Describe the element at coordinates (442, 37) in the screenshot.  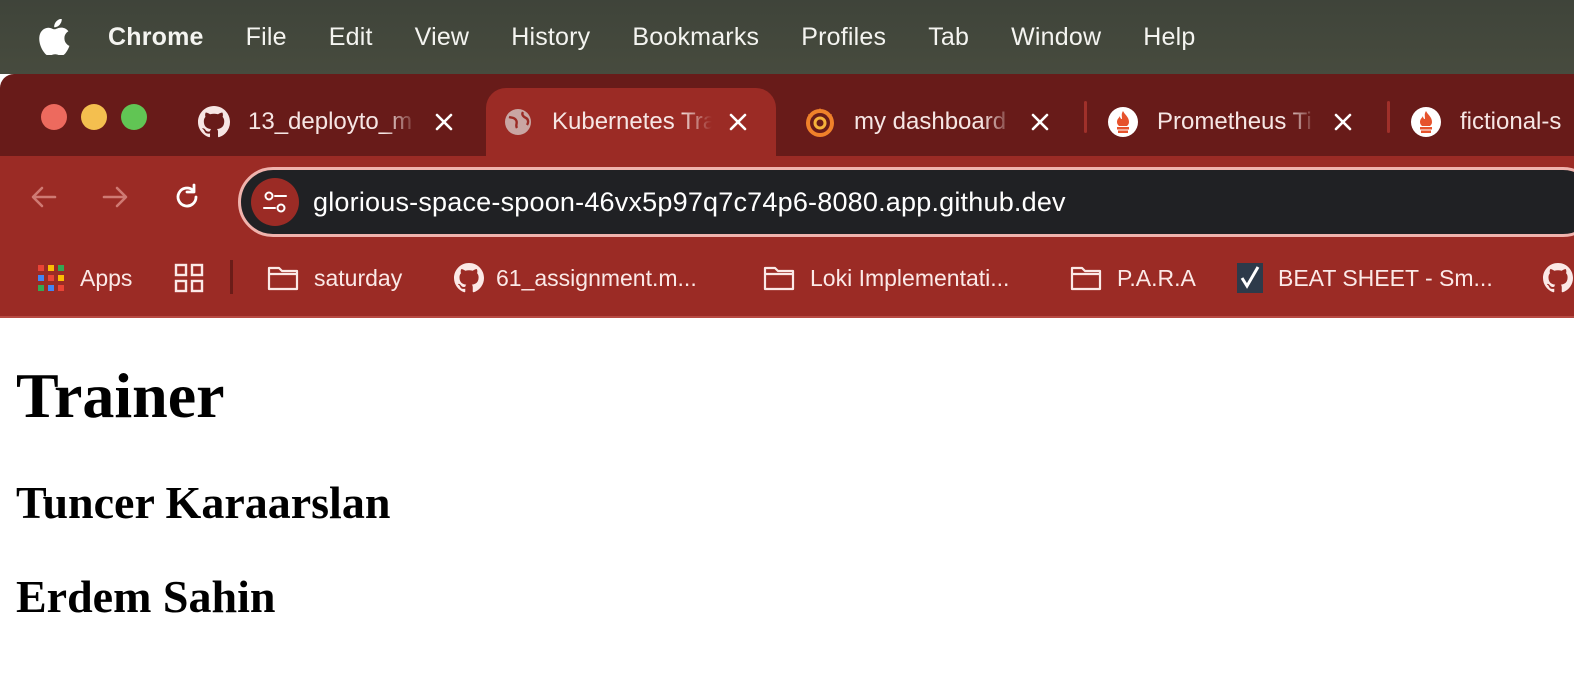
I see `menu-view: View` at that location.